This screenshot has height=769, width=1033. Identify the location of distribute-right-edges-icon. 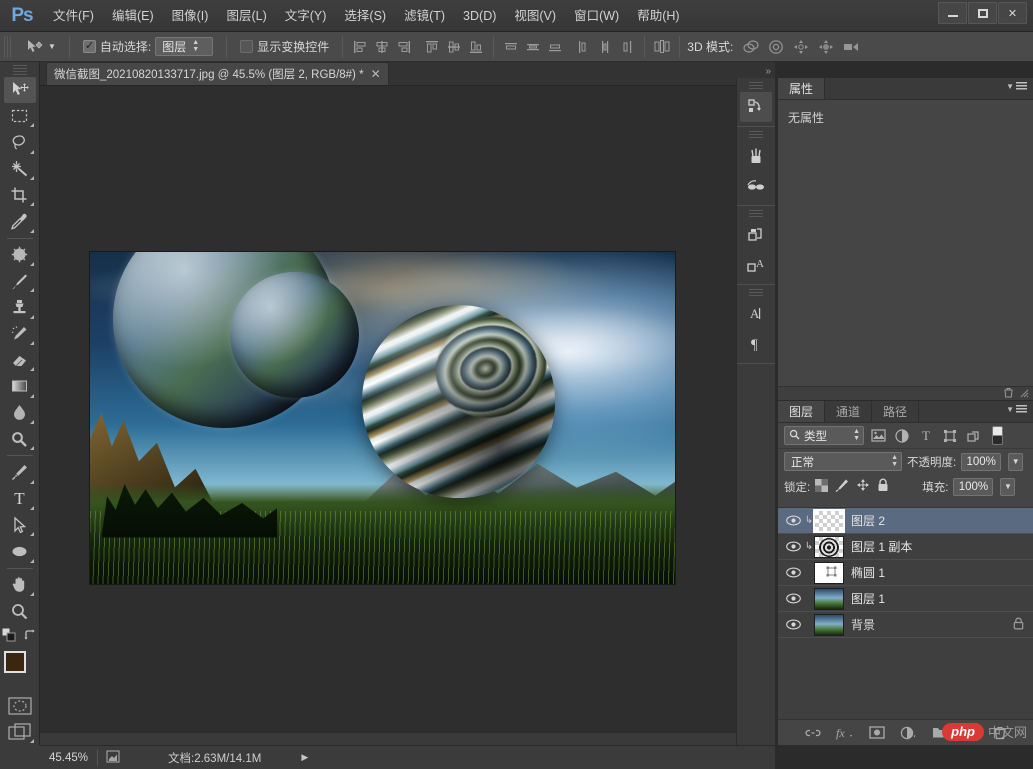
(627, 47).